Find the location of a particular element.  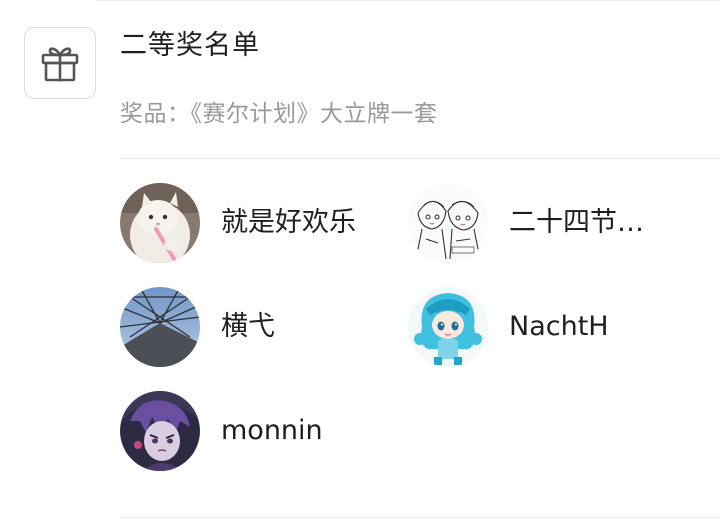

section-divider is located at coordinates (420, 158).